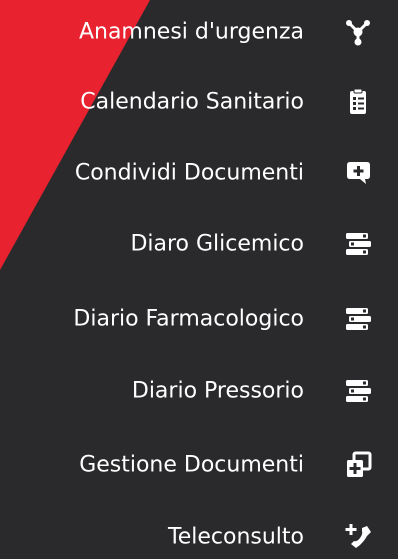 The height and width of the screenshot is (559, 398). Describe the element at coordinates (358, 537) in the screenshot. I see `phone-plus-icon` at that location.